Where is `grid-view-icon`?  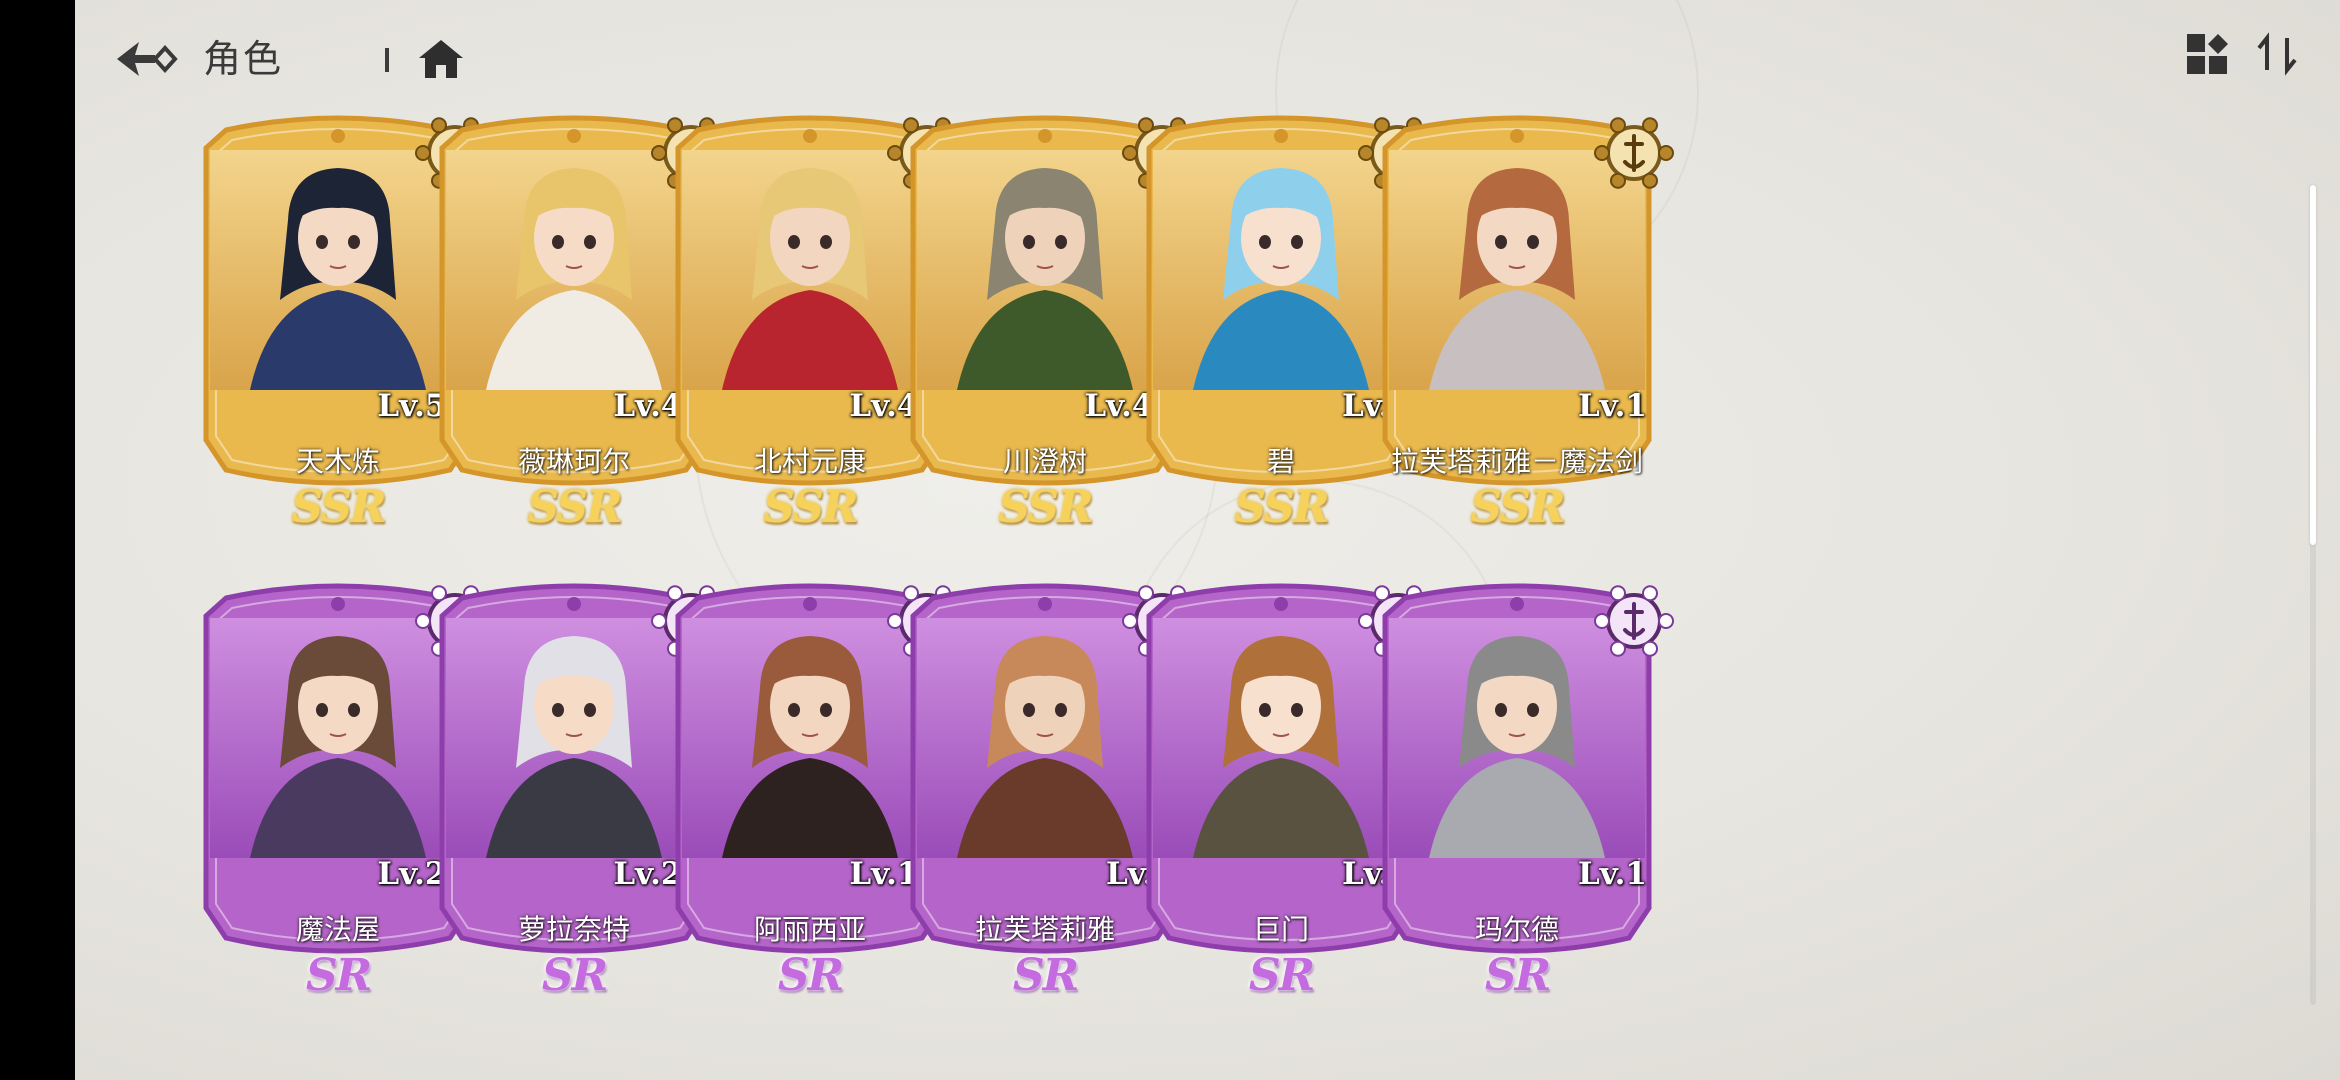 grid-view-icon is located at coordinates (2207, 54).